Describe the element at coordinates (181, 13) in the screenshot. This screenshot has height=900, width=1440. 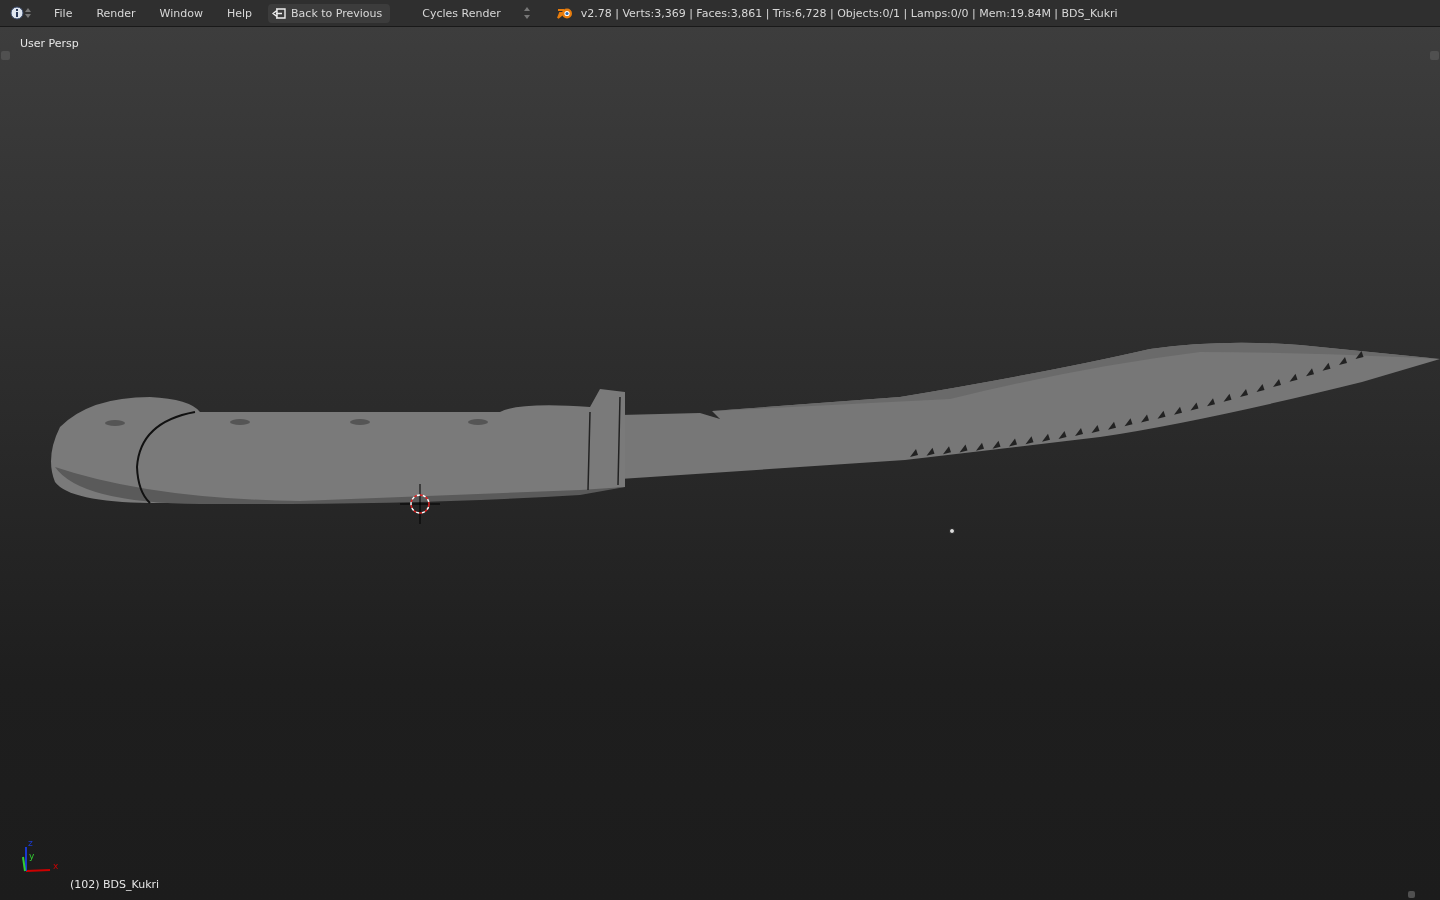
I see `menu-item: Window` at that location.